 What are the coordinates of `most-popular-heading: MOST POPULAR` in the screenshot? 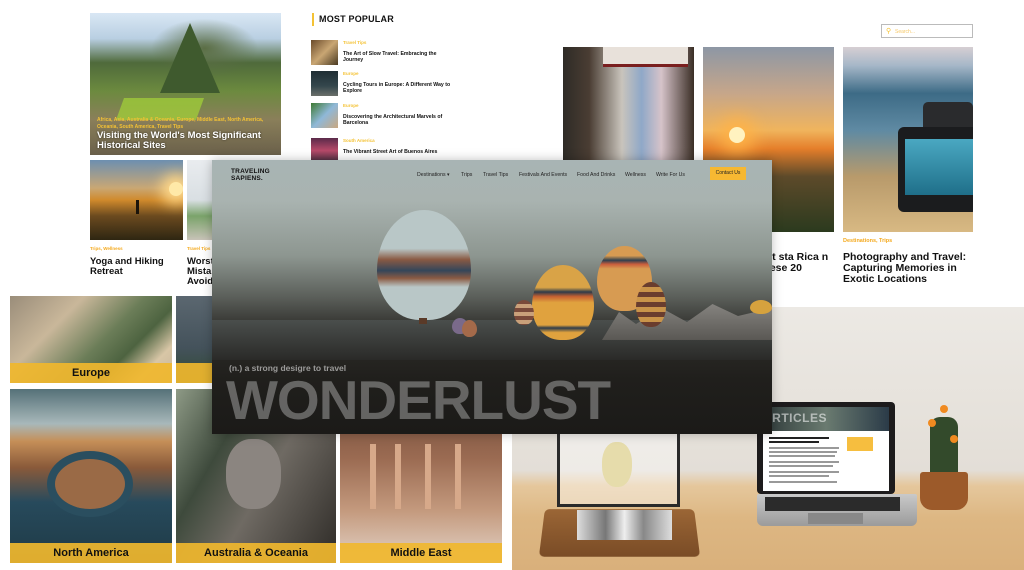 It's located at (356, 19).